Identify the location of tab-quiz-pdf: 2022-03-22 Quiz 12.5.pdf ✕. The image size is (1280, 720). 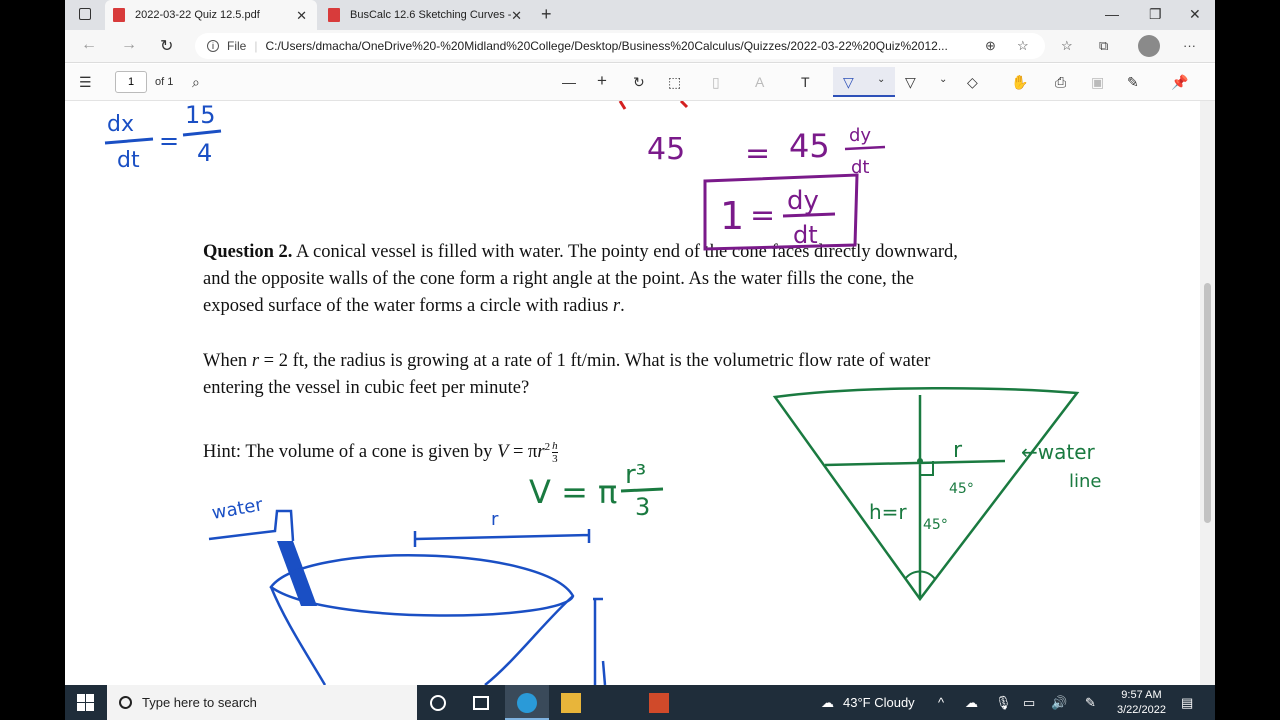
(211, 15).